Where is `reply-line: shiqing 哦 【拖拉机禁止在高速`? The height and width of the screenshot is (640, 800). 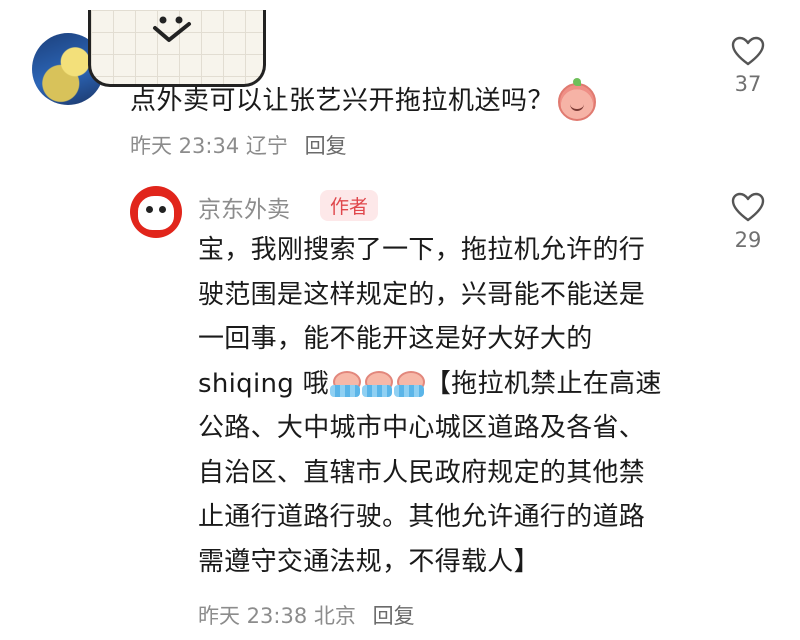 reply-line: shiqing 哦 【拖拉机禁止在高速 is located at coordinates (448, 384).